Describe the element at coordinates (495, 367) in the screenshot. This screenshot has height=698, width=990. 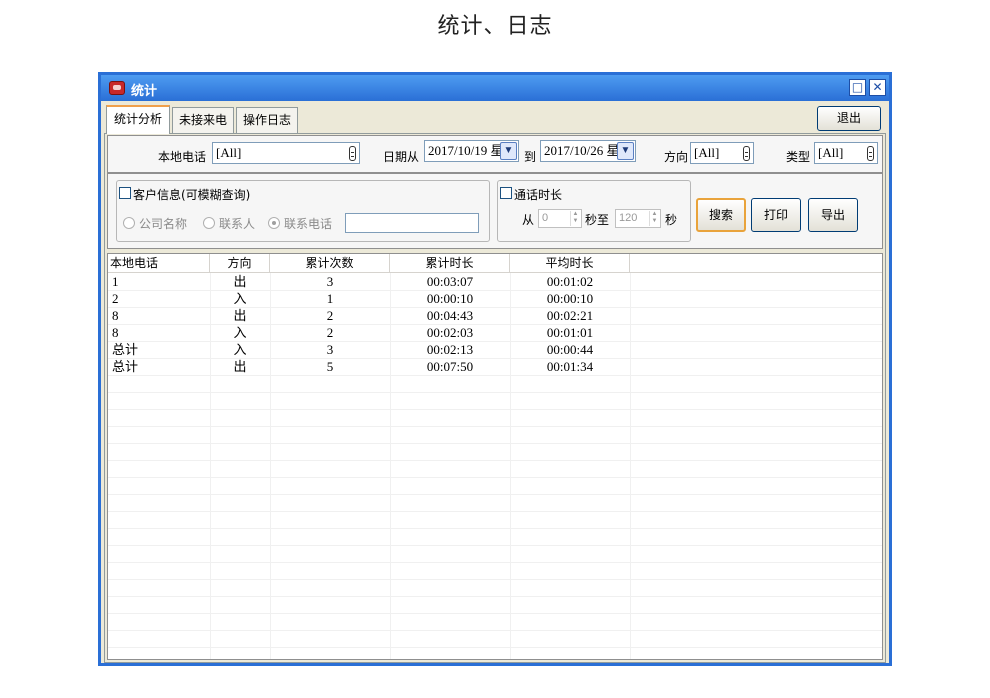
I see `table-row: 总计 出 5 00:07:50 00:01:34` at that location.